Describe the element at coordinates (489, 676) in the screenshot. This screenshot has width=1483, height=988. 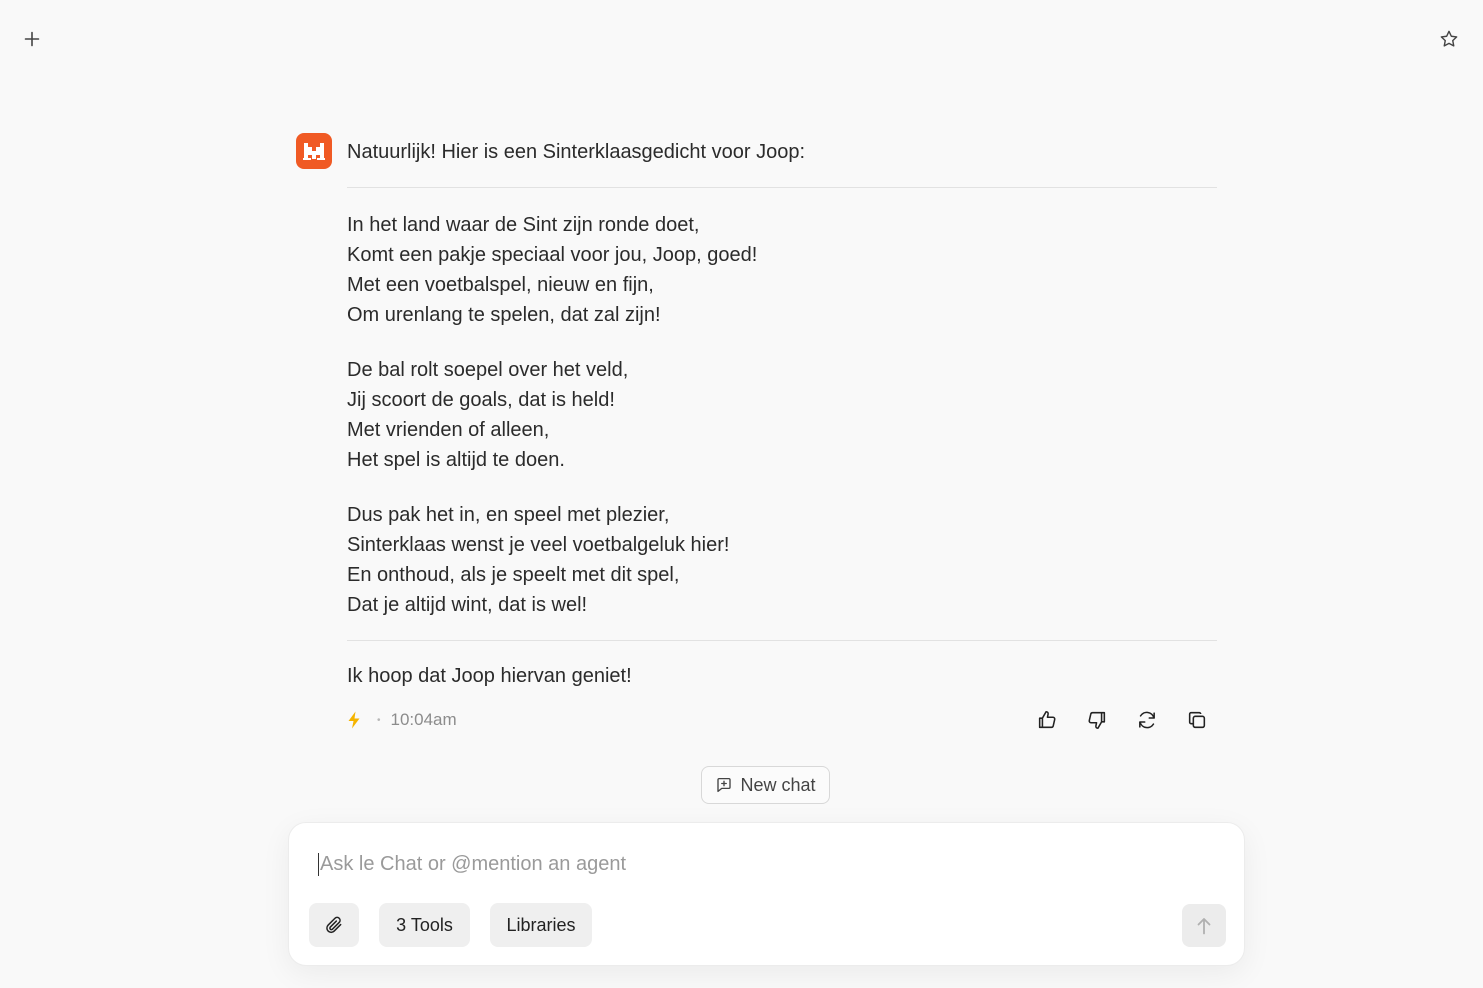
I see `message-outro: Ik hoop dat Joop hiervan geniet!` at that location.